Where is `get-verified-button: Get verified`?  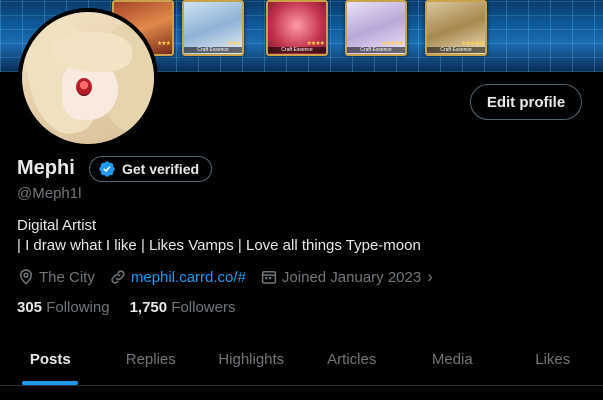
get-verified-button: Get verified is located at coordinates (151, 169).